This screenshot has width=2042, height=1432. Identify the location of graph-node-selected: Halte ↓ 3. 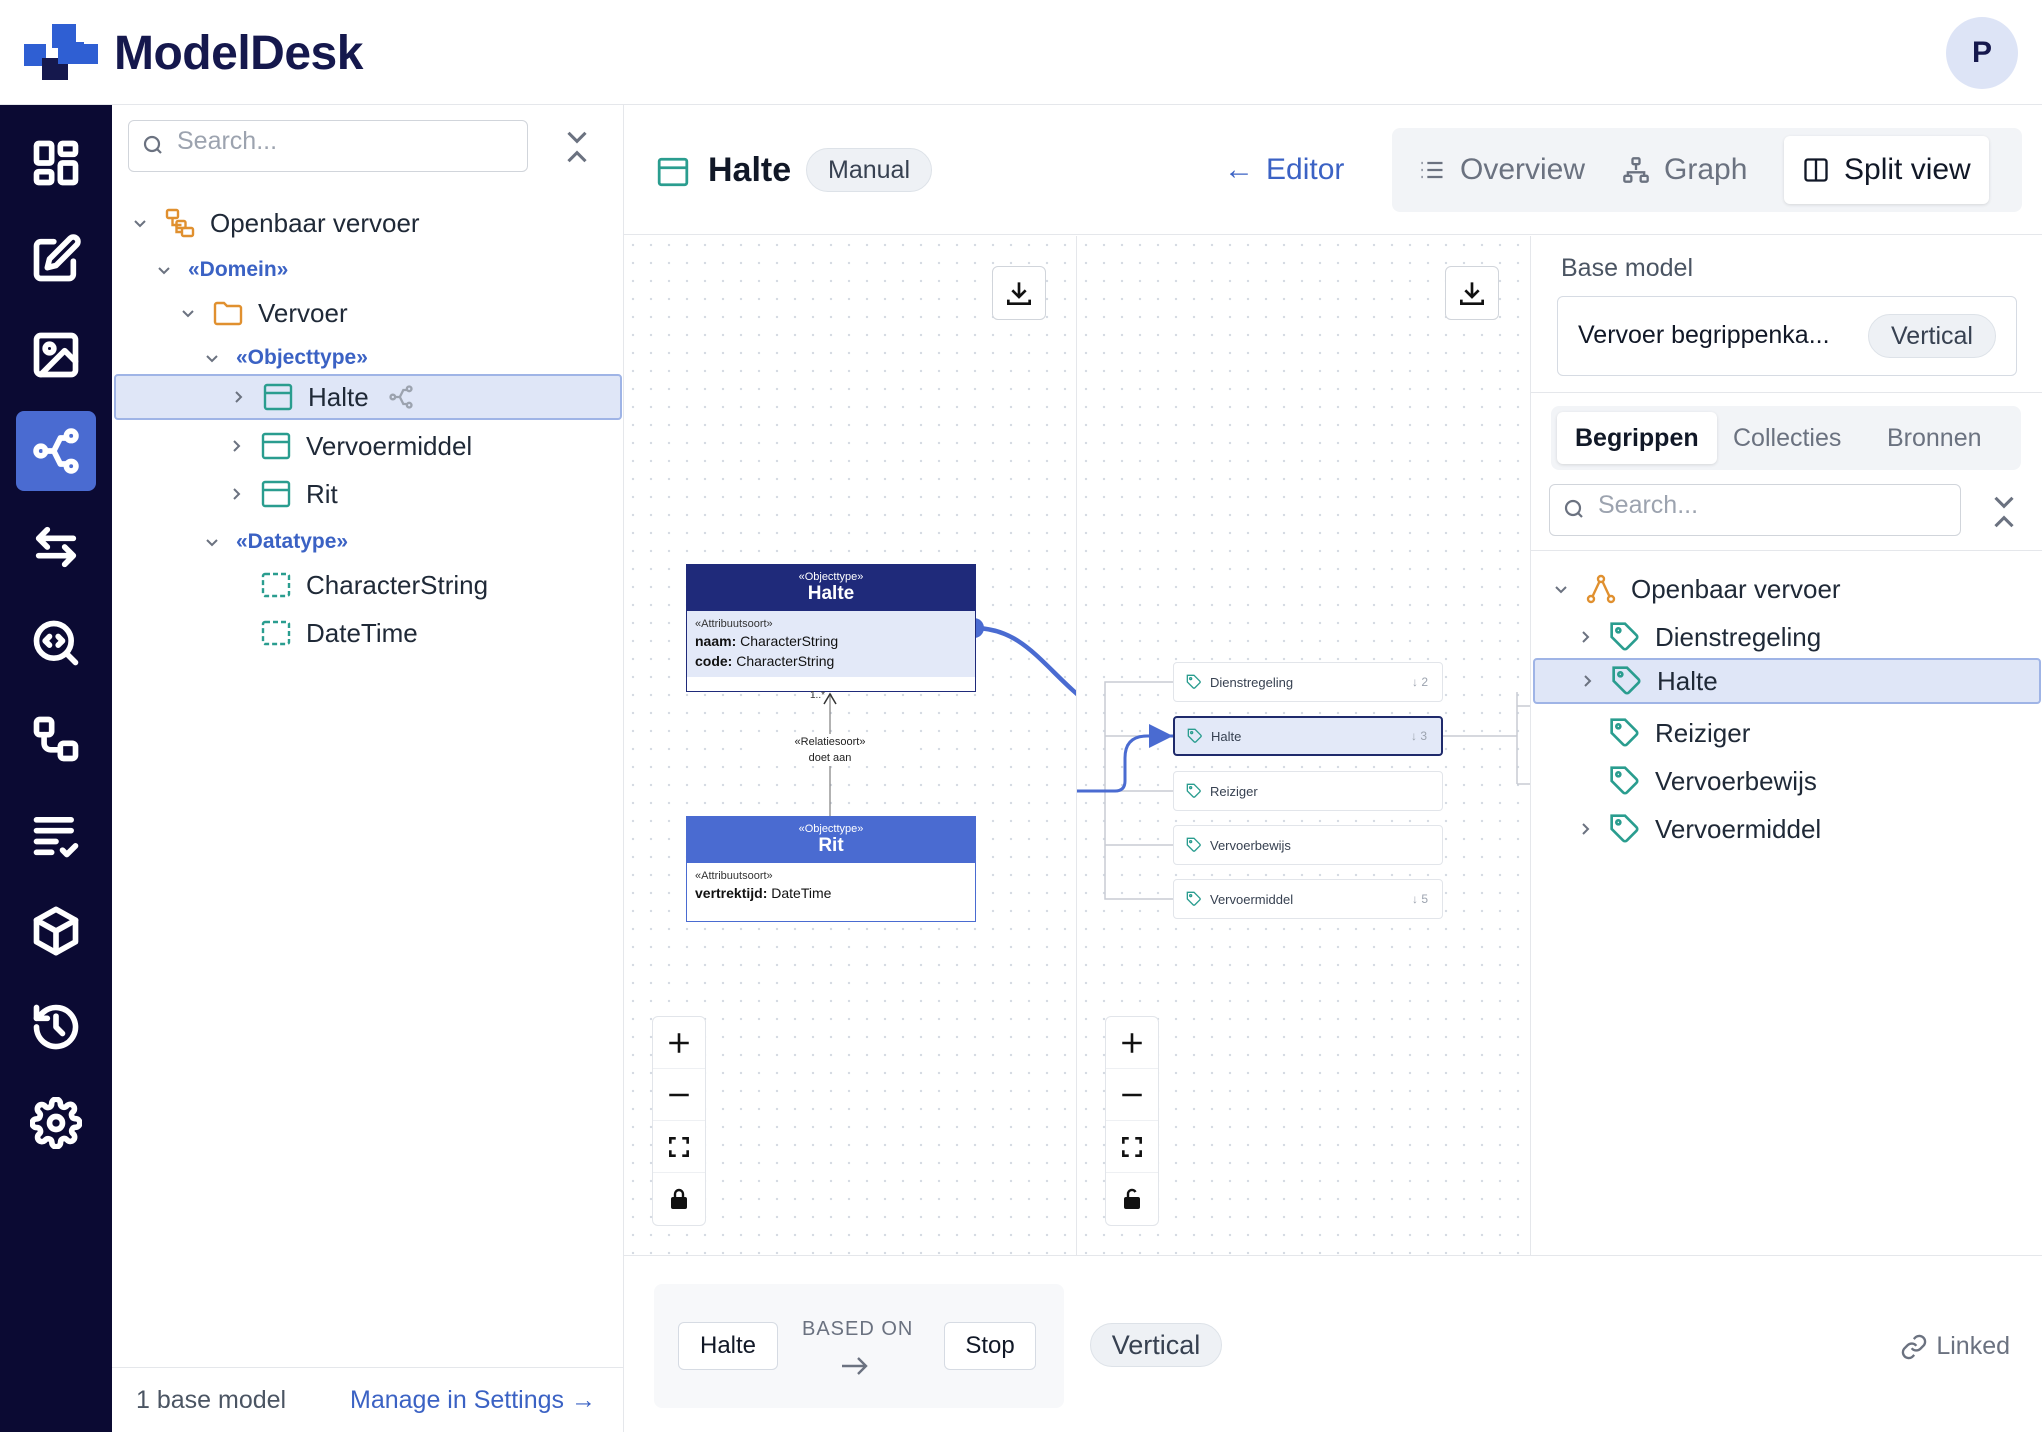
(1308, 736).